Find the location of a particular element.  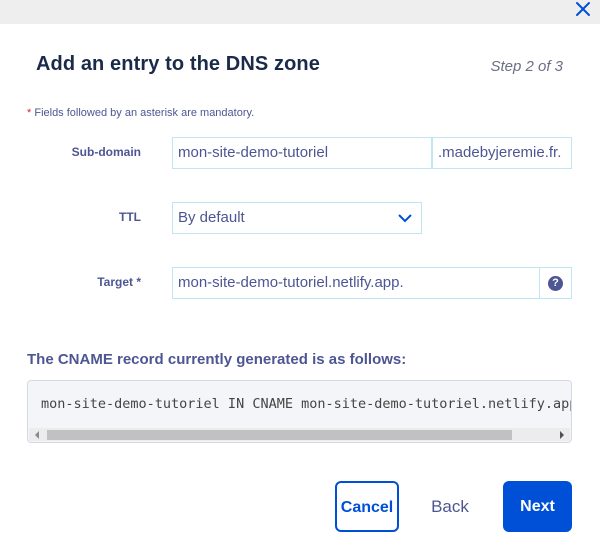

subdomain-label: Sub-domain is located at coordinates (106, 152).